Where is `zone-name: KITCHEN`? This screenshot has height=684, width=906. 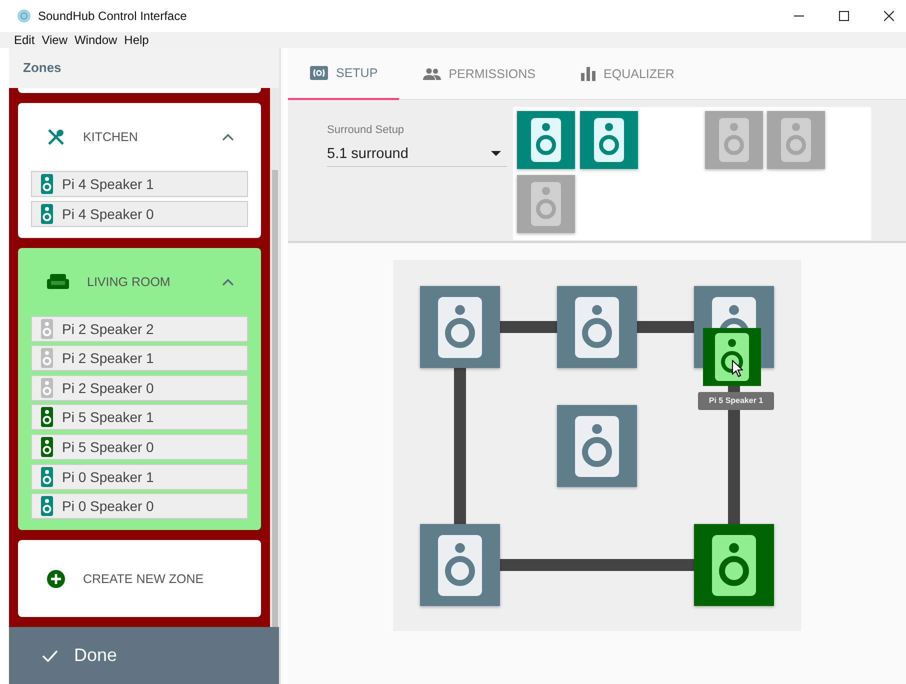 zone-name: KITCHEN is located at coordinates (110, 137).